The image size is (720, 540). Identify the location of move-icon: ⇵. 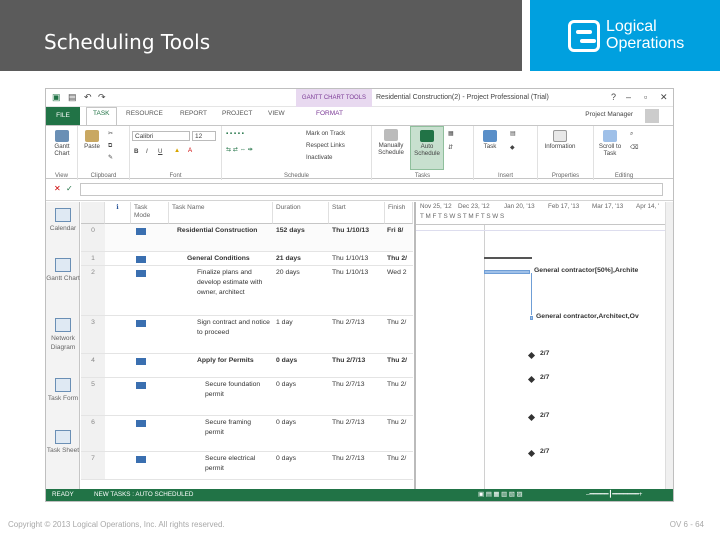
(450, 147).